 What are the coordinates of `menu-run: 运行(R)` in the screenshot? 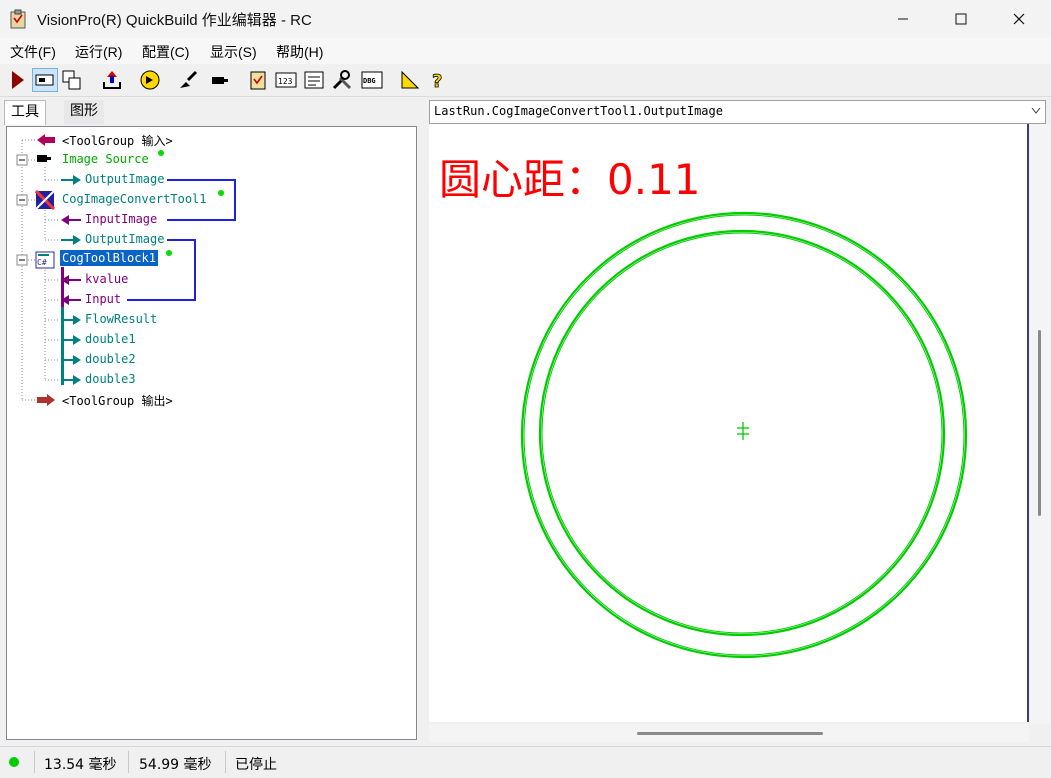 It's located at (98, 52).